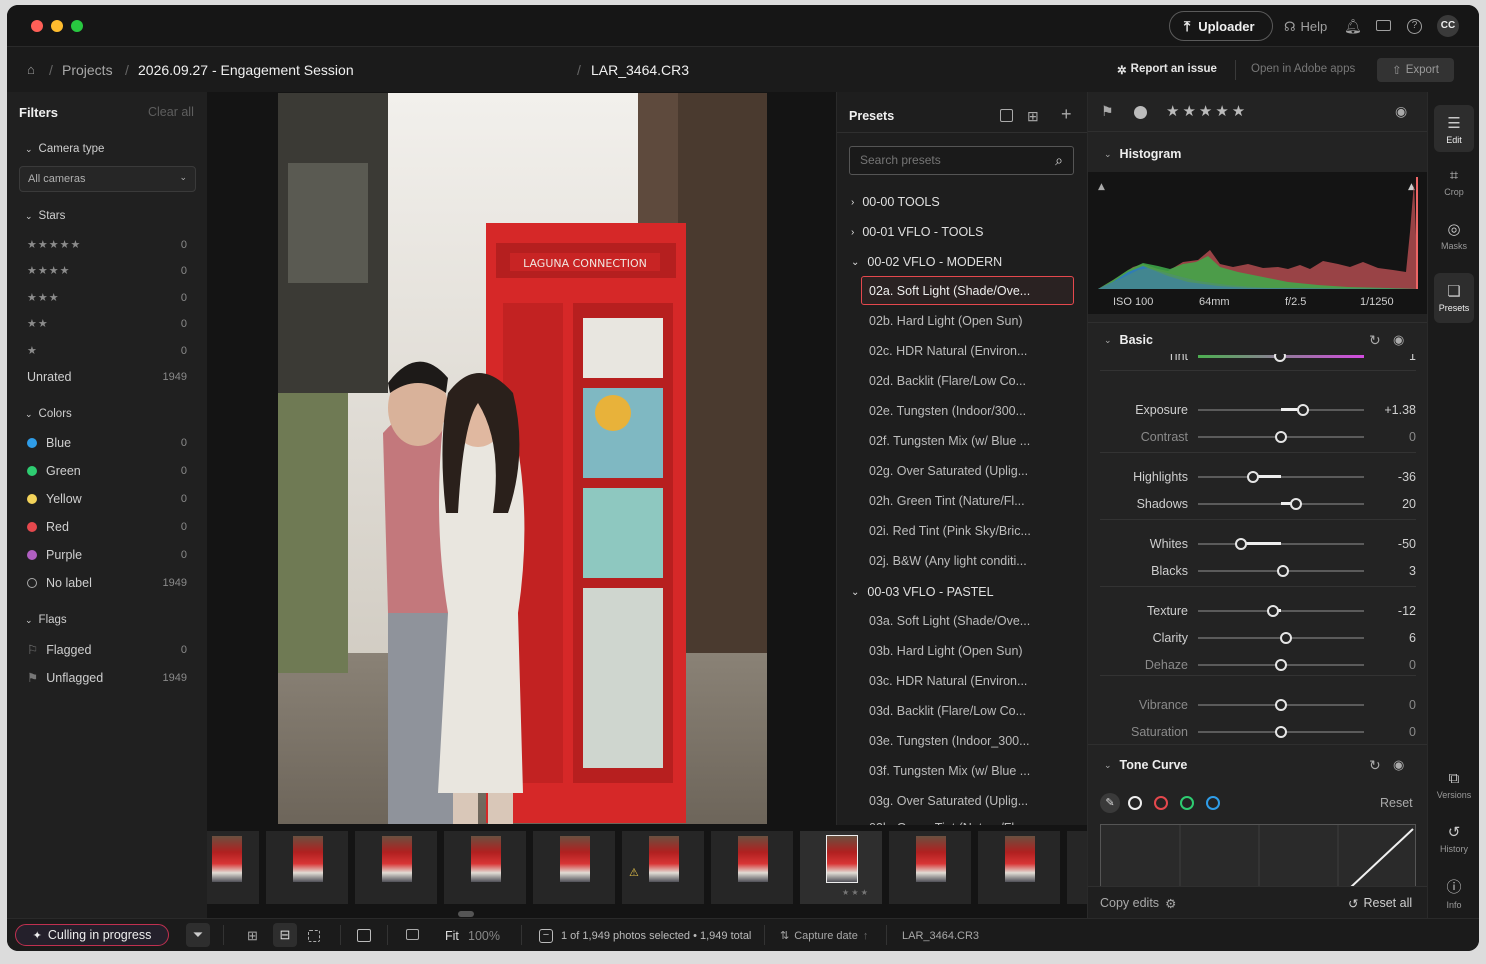  I want to click on question-icon: ?, so click(1414, 26).